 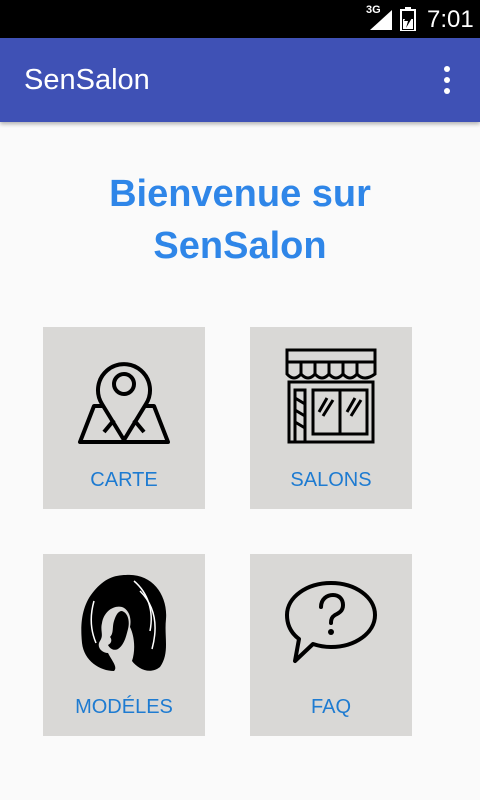 I want to click on clock: 7:01, so click(x=450, y=19).